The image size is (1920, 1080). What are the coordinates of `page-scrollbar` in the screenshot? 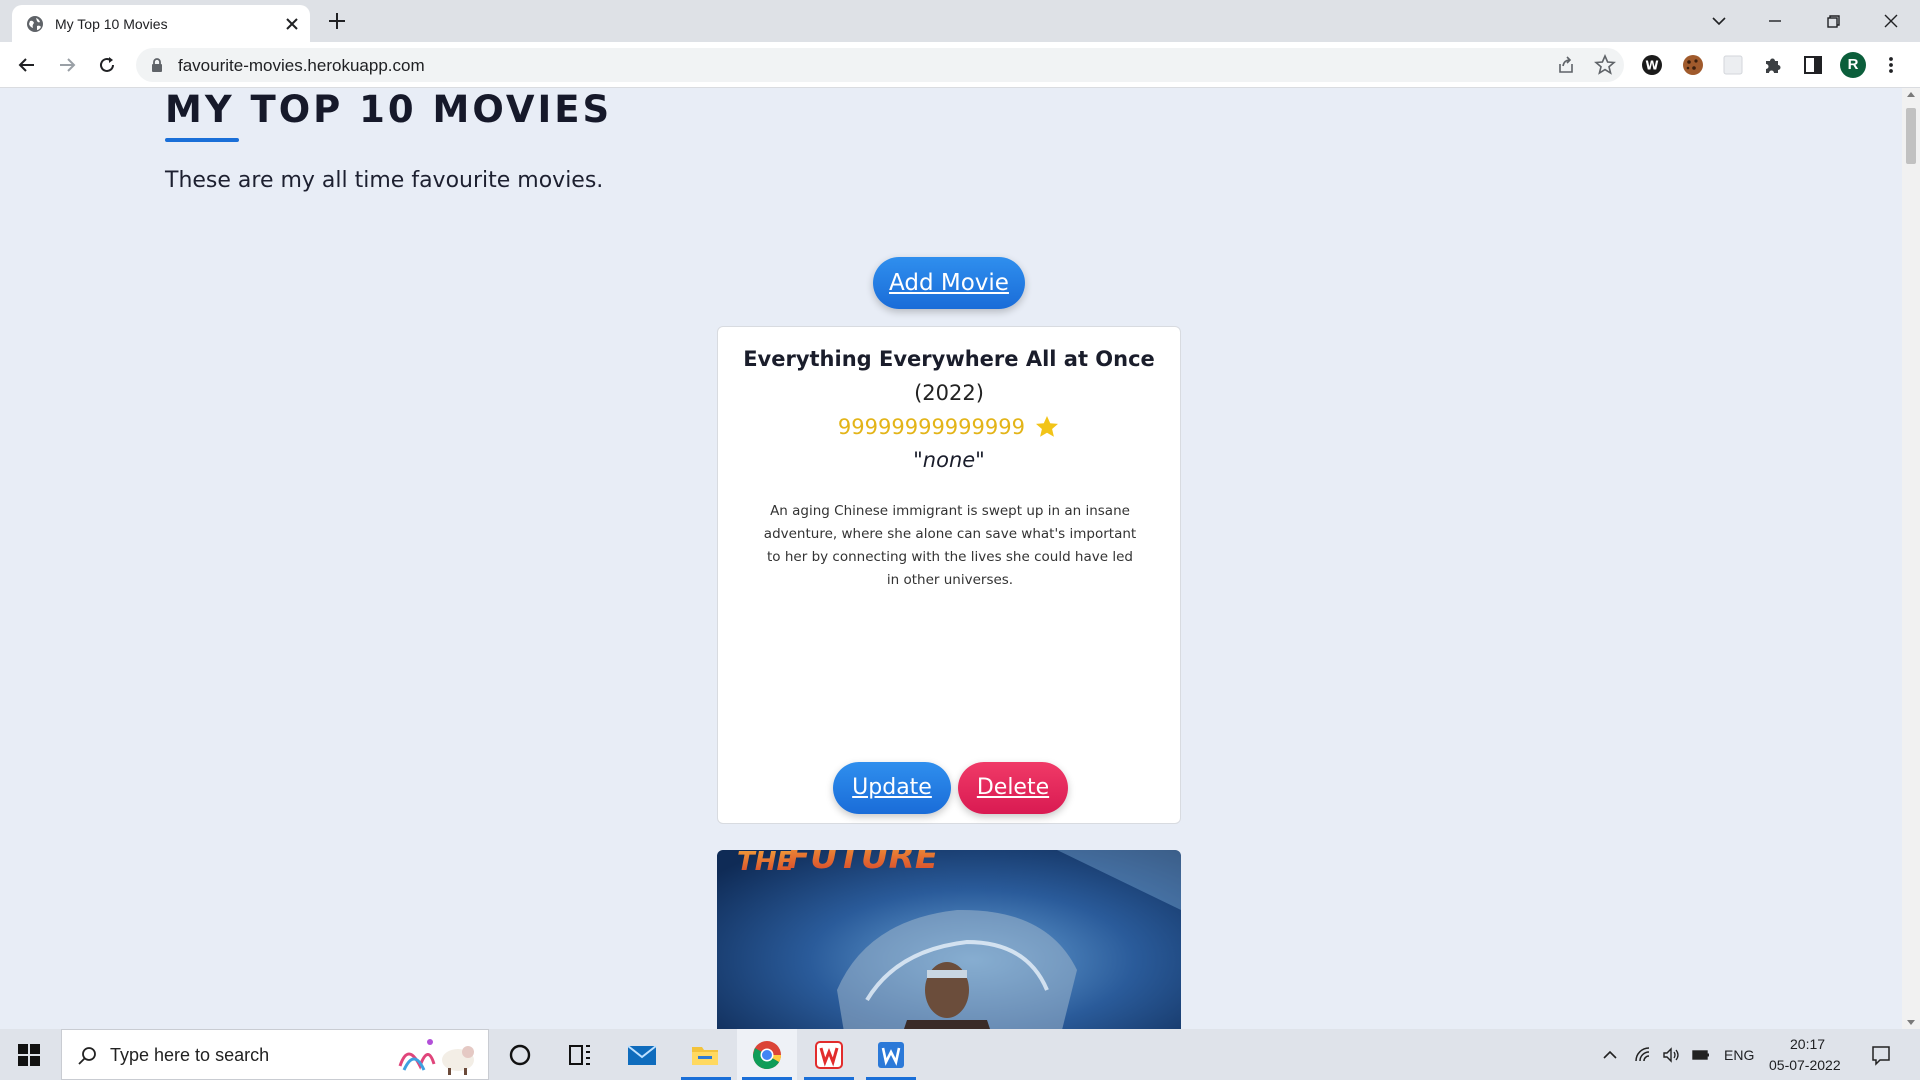 It's located at (1911, 558).